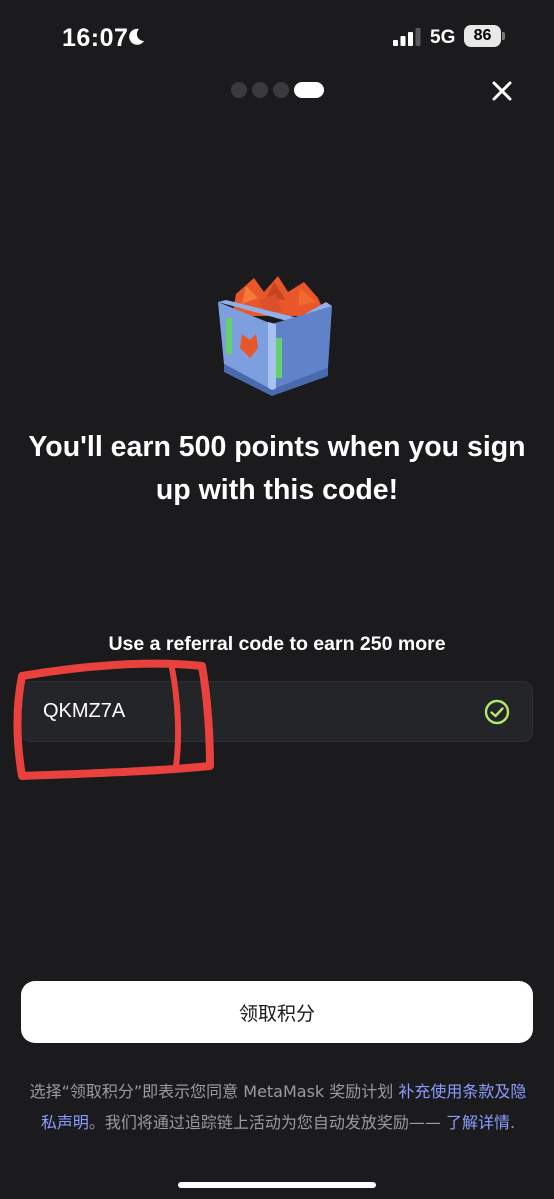  What do you see at coordinates (277, 1012) in the screenshot?
I see `claim-points-button: 领取积分` at bounding box center [277, 1012].